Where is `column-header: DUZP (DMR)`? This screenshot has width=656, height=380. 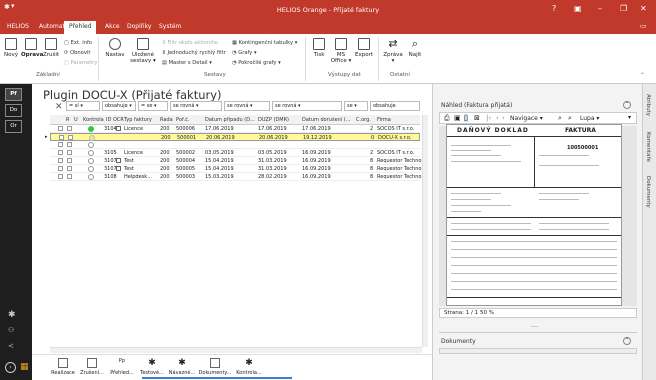 column-header: DUZP (DMR) is located at coordinates (279, 121).